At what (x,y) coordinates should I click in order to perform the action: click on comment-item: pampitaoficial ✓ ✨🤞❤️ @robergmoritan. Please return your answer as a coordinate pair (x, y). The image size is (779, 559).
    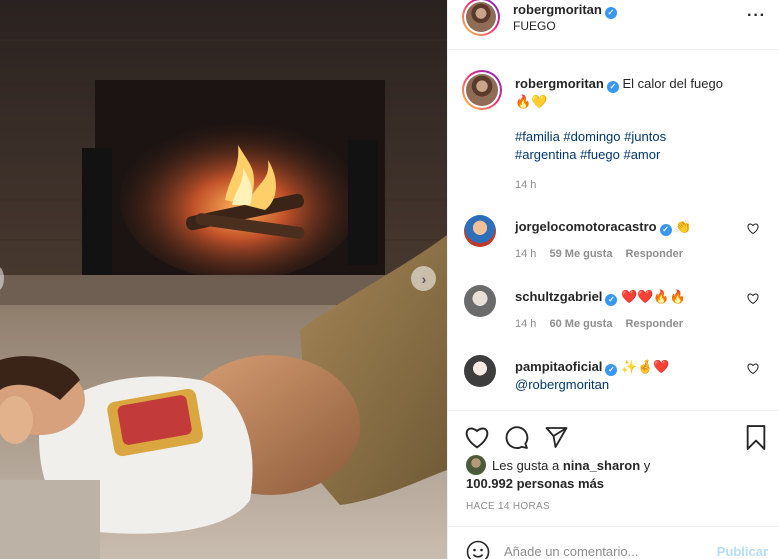
    Looking at the image, I should click on (616, 385).